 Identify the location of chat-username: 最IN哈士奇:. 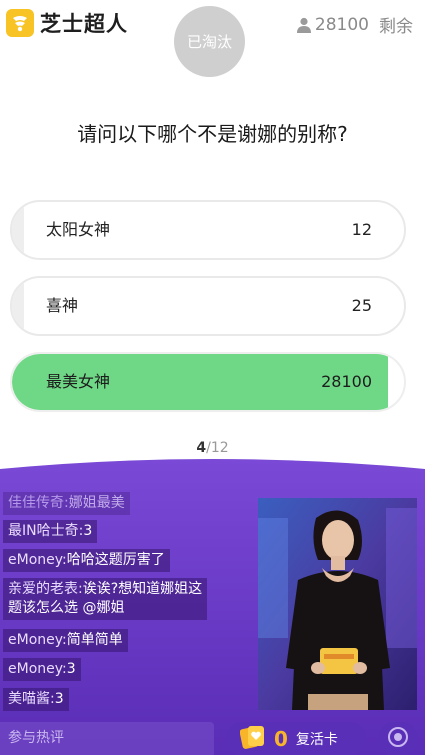
(46, 531).